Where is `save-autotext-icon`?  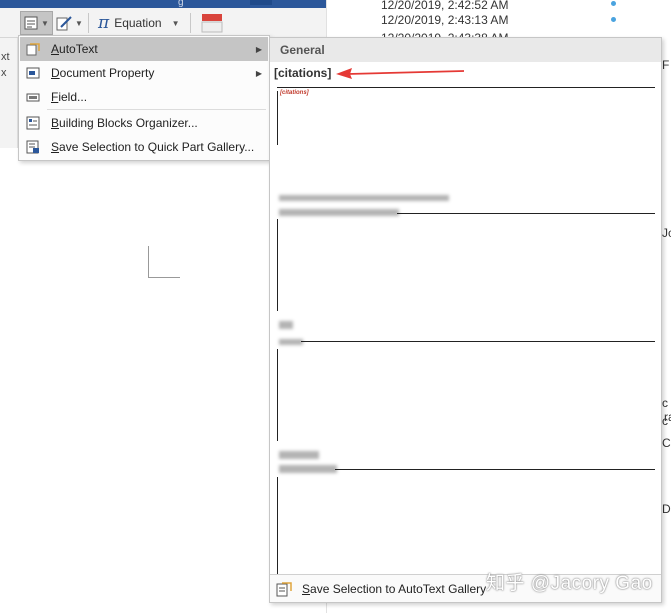 save-autotext-icon is located at coordinates (284, 589).